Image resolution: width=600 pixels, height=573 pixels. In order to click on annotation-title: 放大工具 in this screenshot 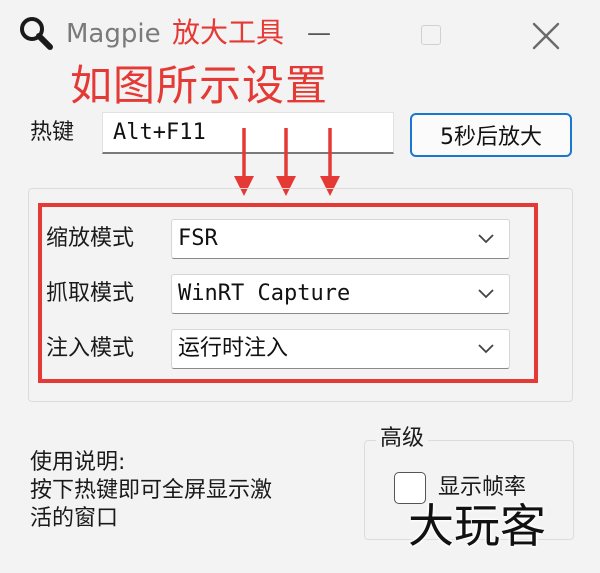, I will do `click(228, 32)`.